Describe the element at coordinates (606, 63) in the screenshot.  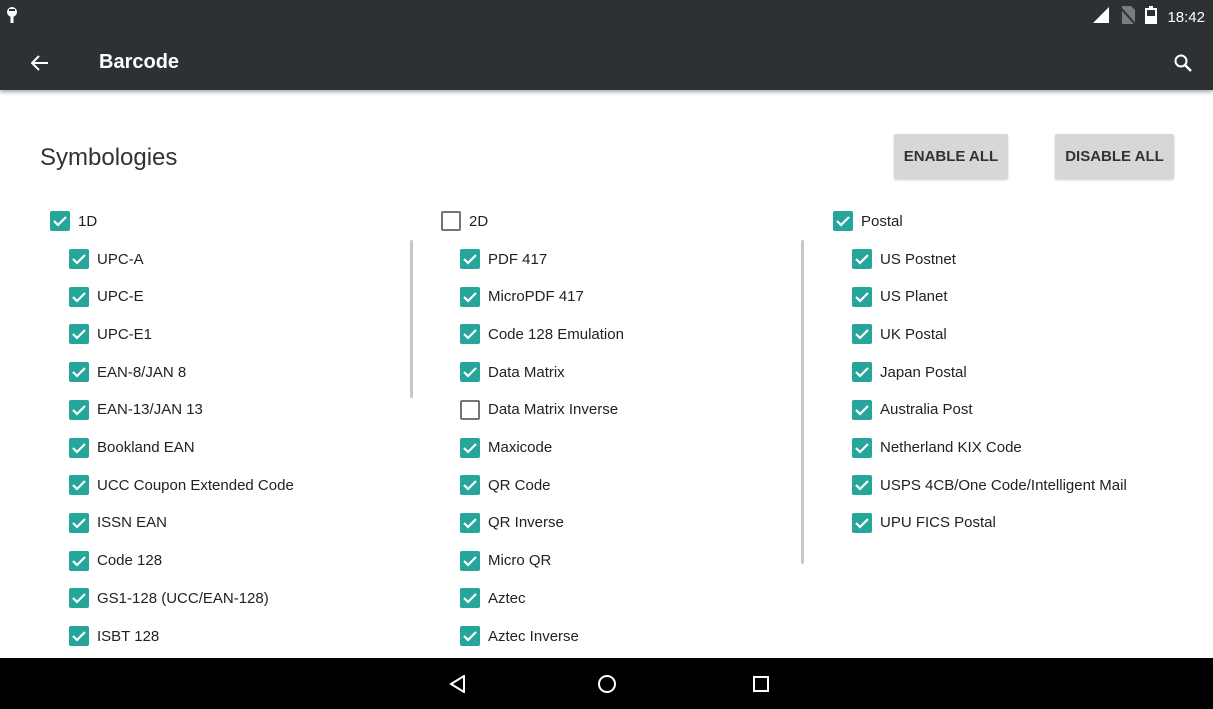
I see `app-bar: Barcode` at that location.